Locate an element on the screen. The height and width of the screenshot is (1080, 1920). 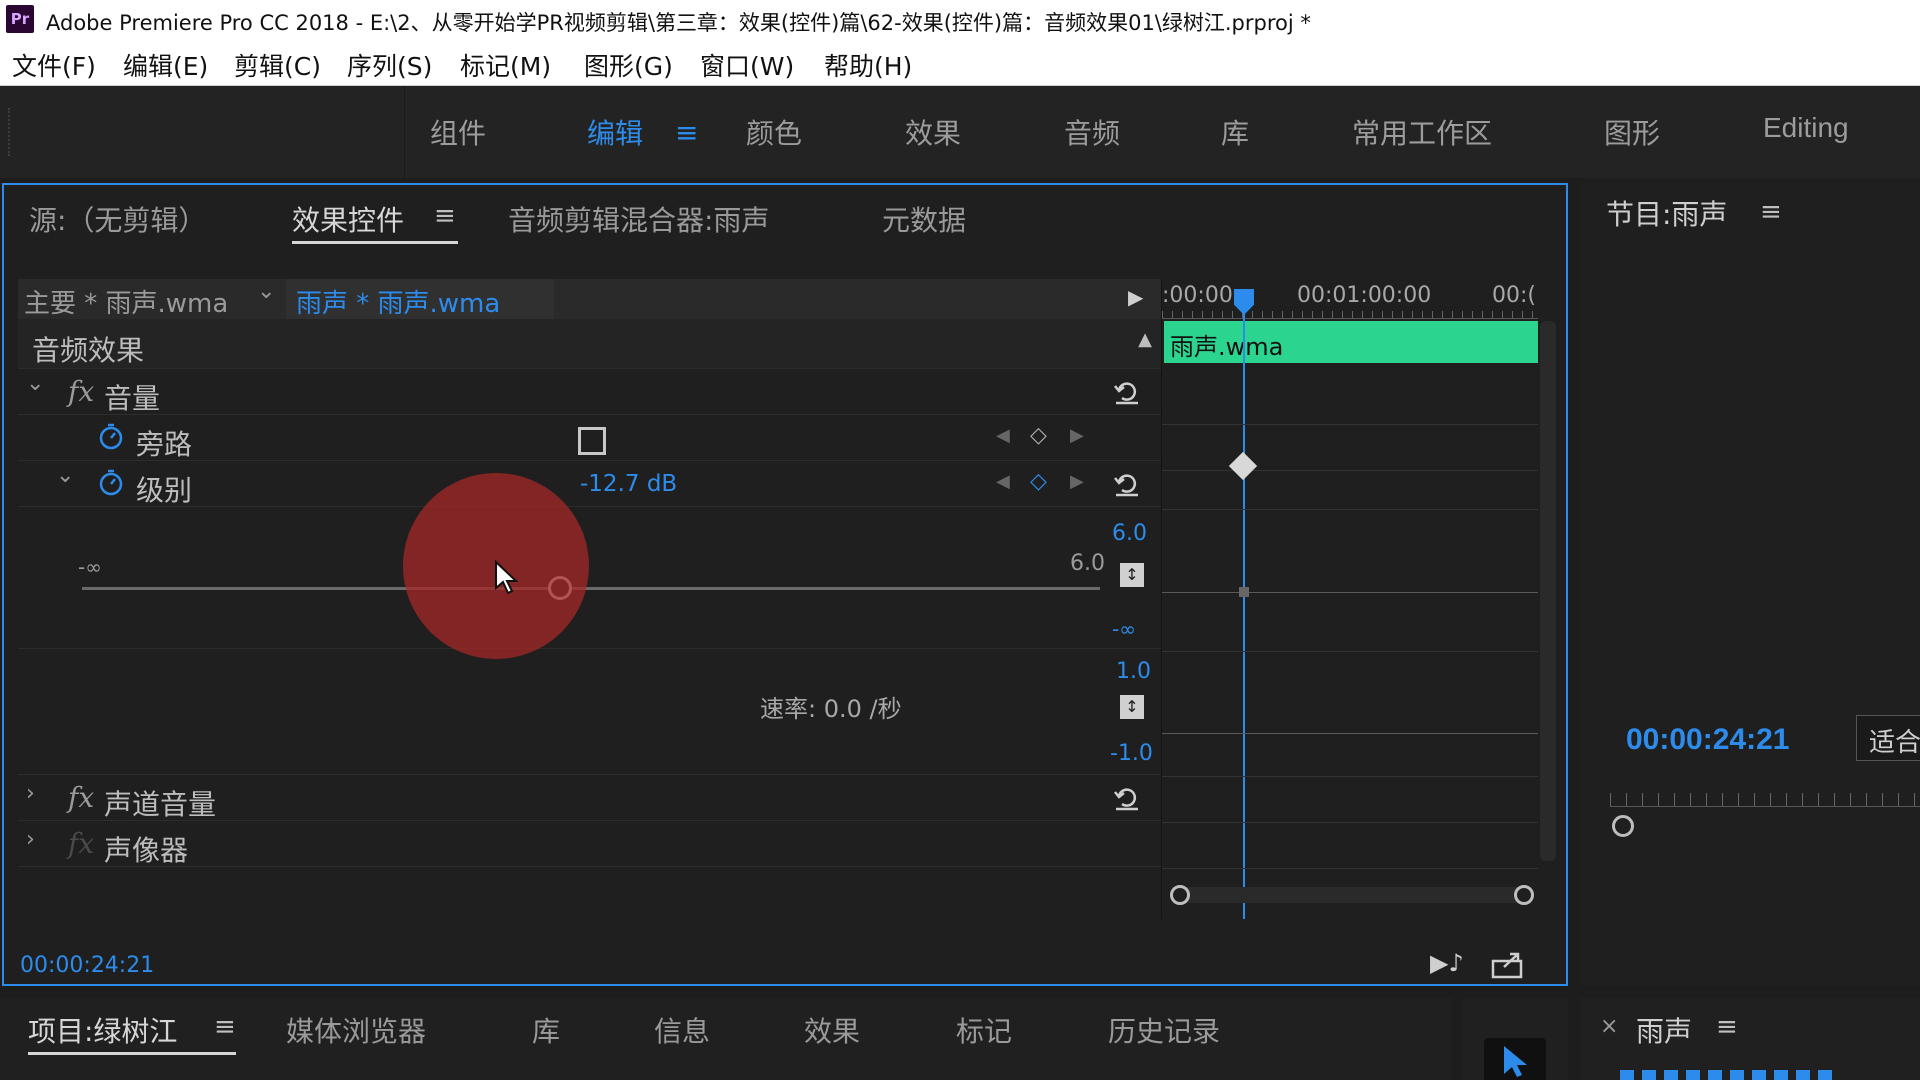
menu-sequence: 序列(S) is located at coordinates (389, 65).